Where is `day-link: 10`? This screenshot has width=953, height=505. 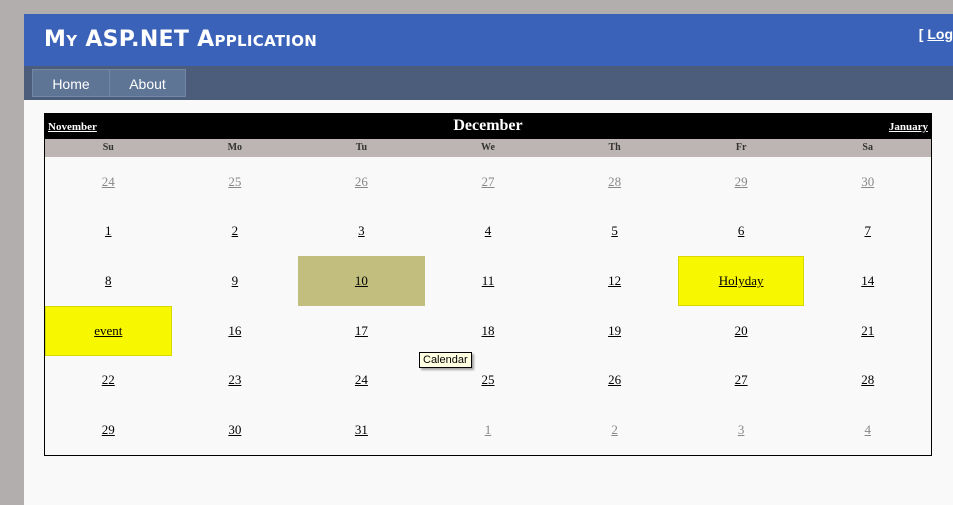 day-link: 10 is located at coordinates (361, 281).